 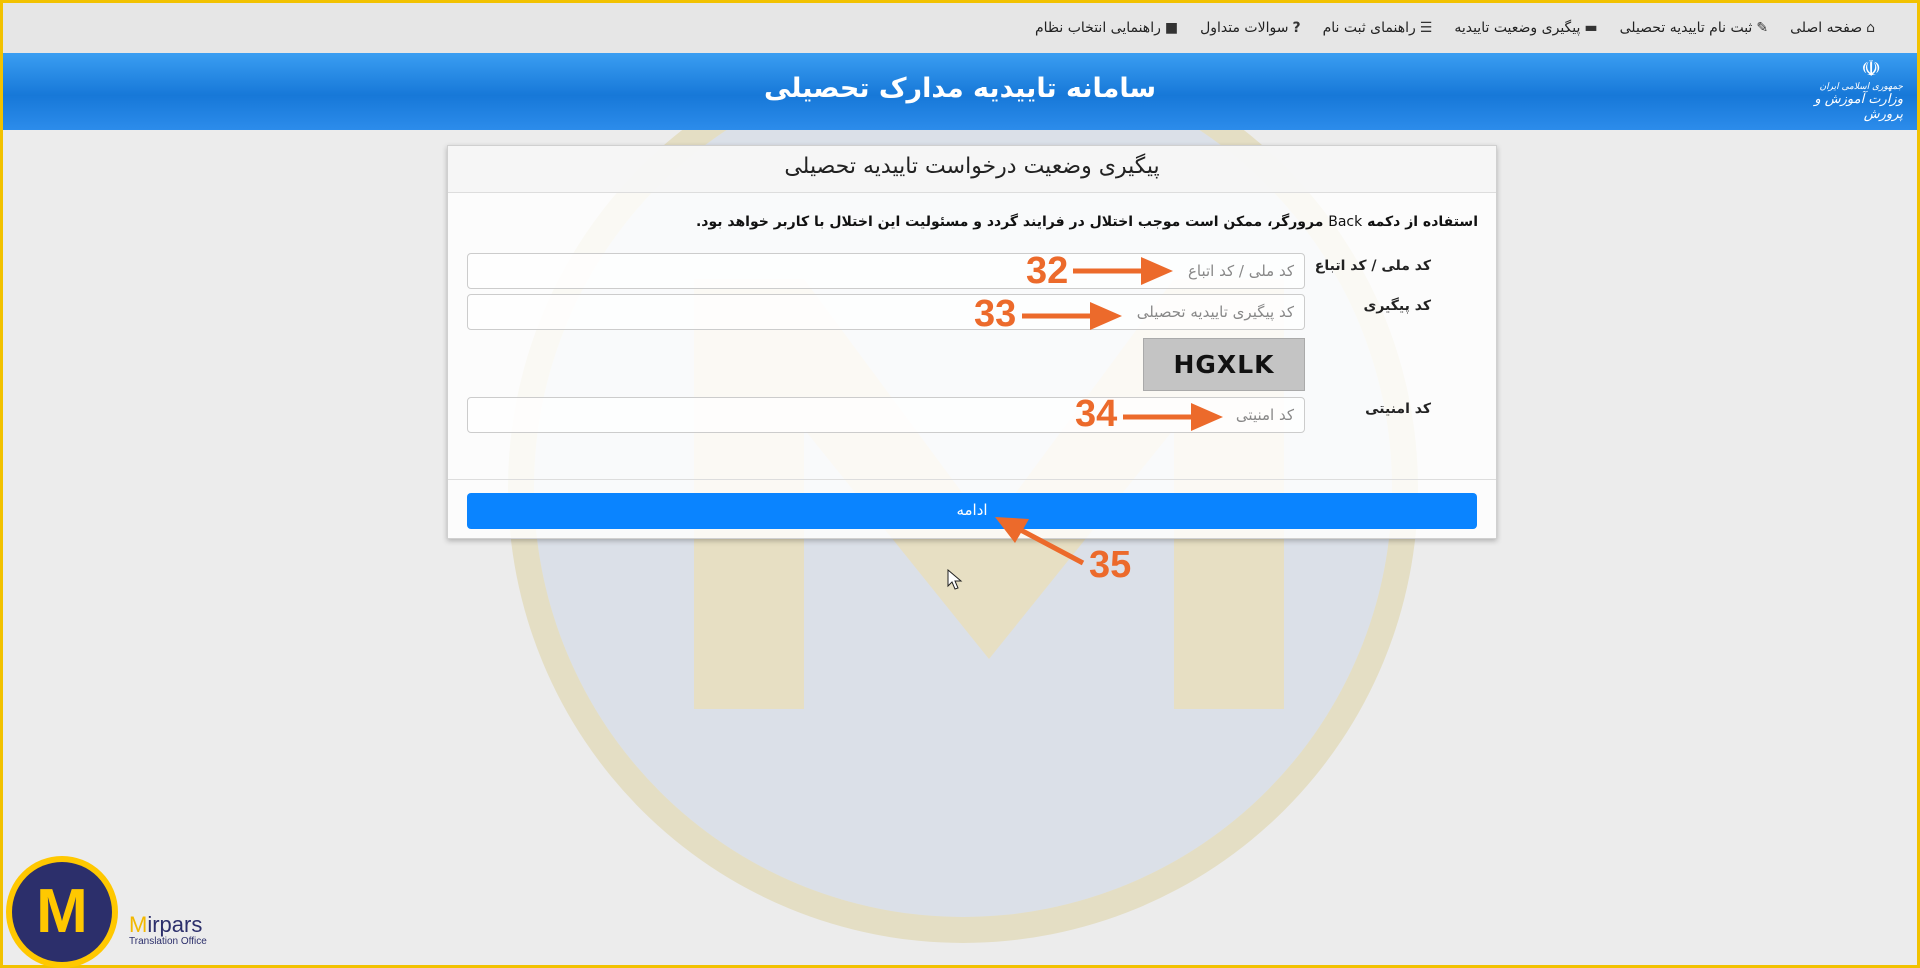 What do you see at coordinates (972, 479) in the screenshot?
I see `footer-divider` at bounding box center [972, 479].